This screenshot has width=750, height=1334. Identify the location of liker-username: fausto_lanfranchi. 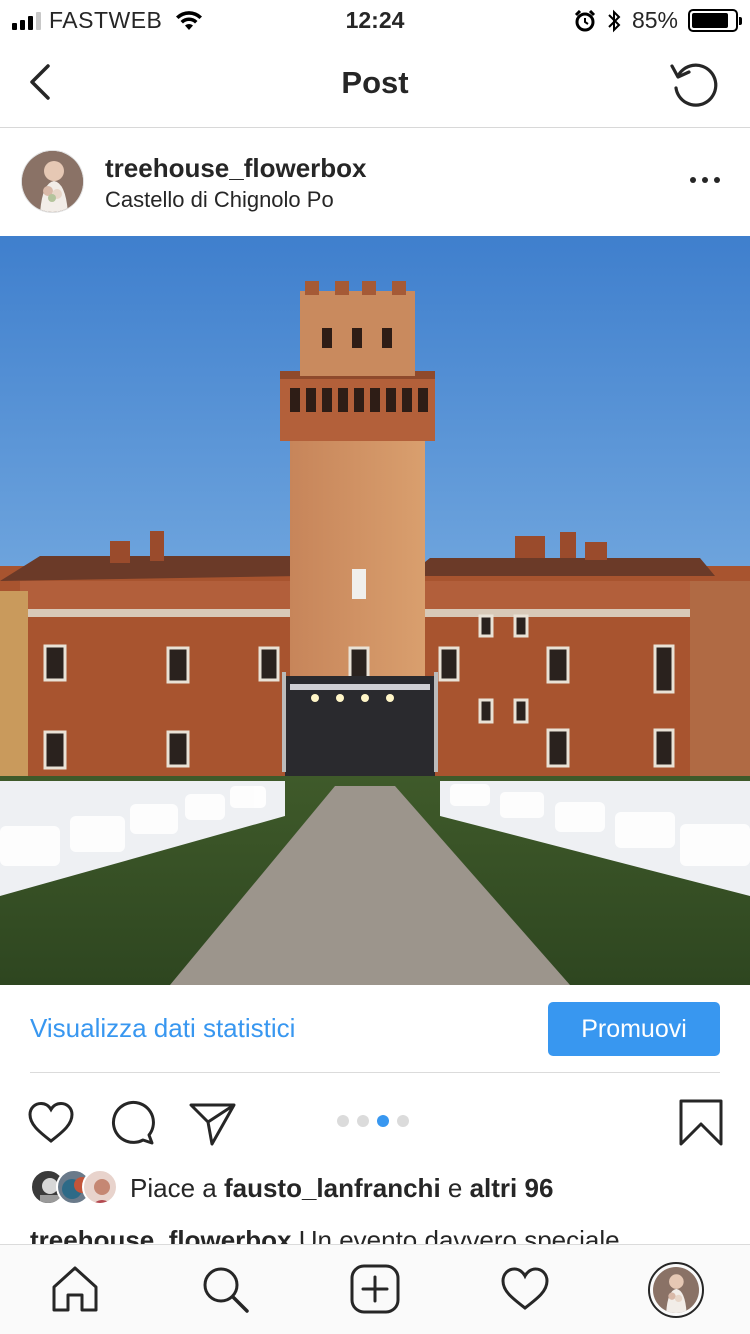
(332, 1188).